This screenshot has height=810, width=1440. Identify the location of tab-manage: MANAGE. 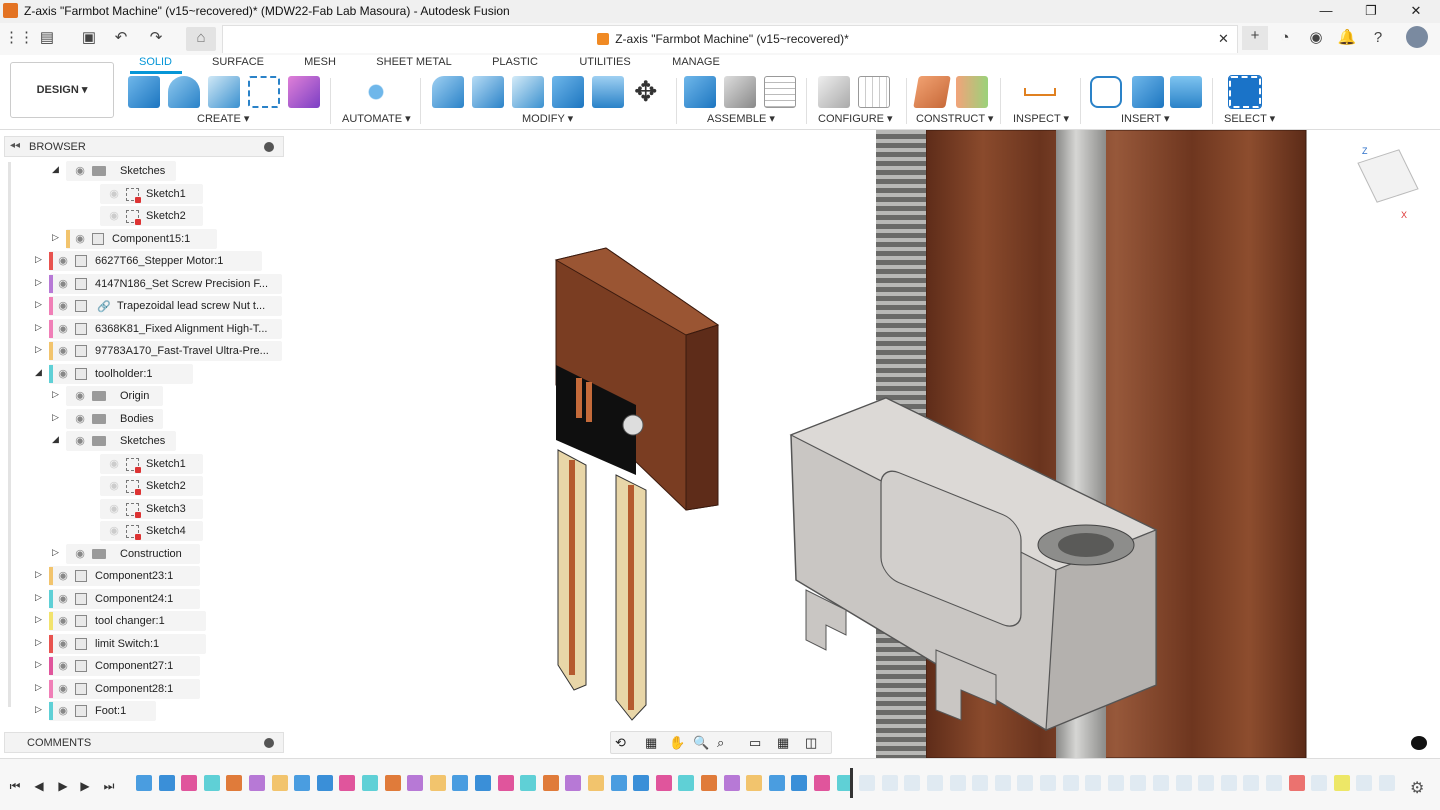
(696, 64).